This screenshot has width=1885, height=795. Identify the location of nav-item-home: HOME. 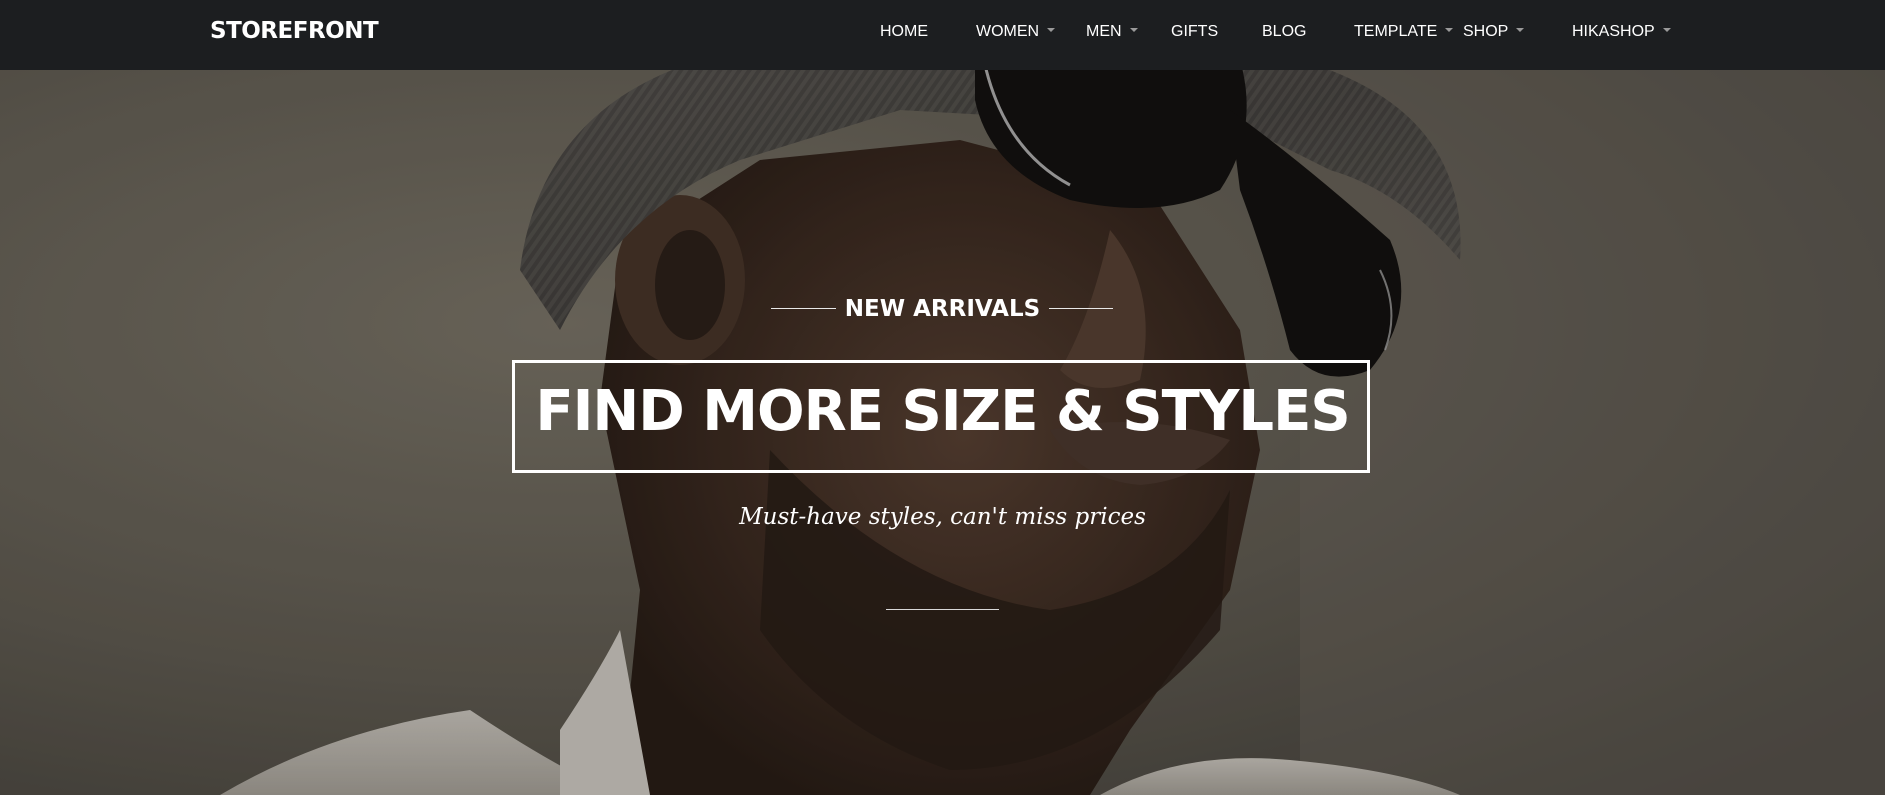
(904, 35).